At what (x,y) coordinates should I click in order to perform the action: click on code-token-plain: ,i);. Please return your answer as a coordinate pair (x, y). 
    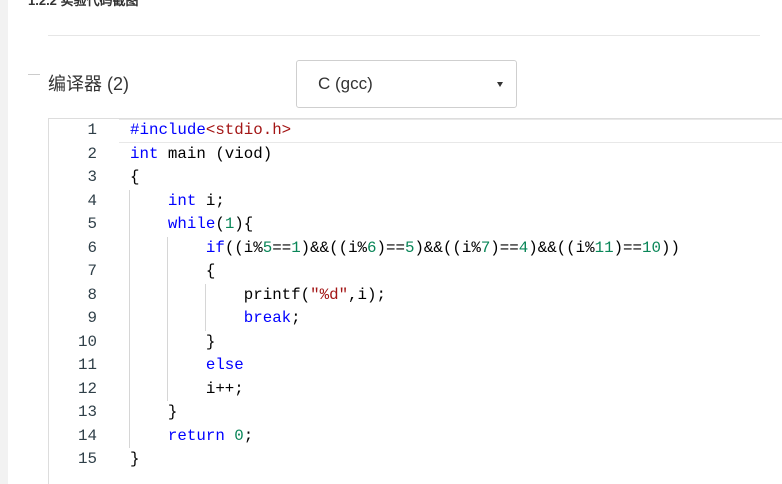
    Looking at the image, I should click on (367, 294).